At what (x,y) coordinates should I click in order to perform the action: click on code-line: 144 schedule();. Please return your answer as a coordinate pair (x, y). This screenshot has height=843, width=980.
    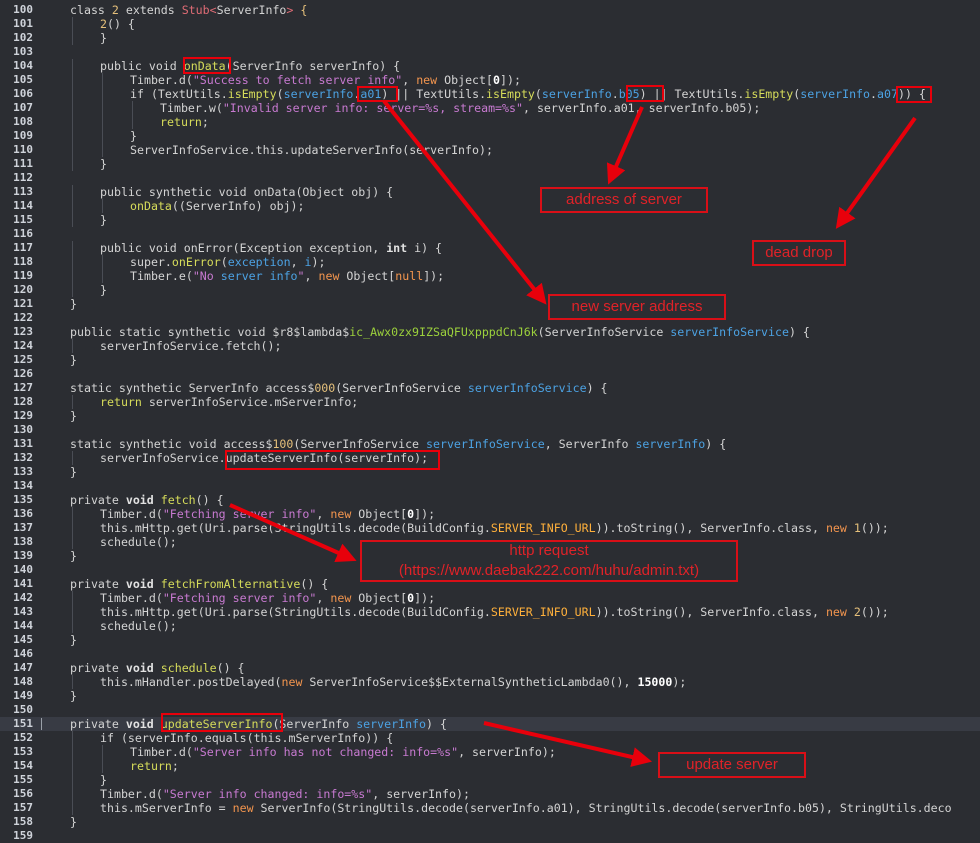
    Looking at the image, I should click on (490, 626).